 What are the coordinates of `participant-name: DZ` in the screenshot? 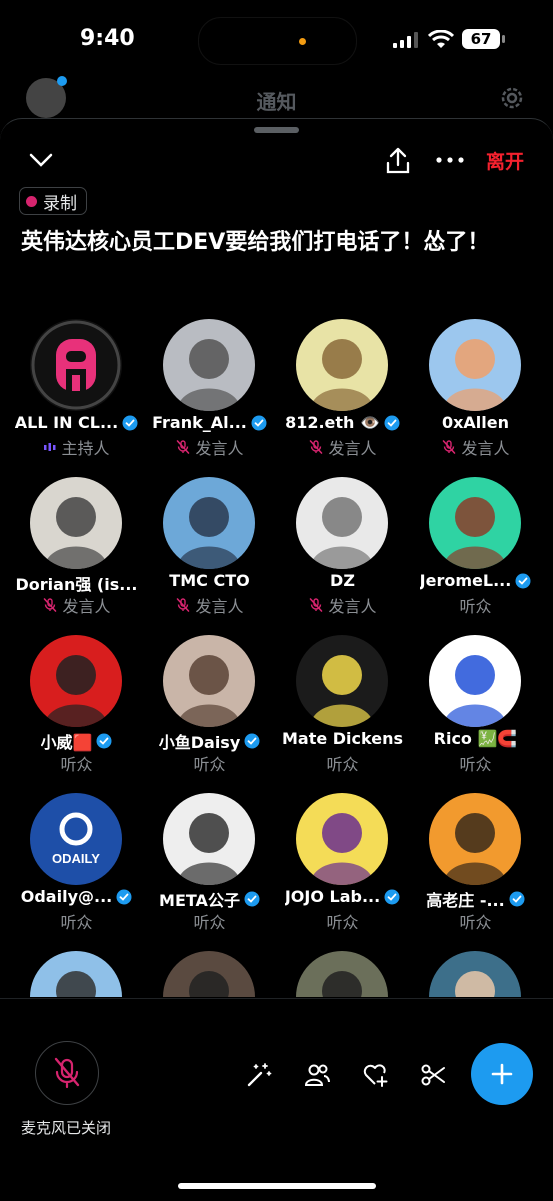 It's located at (342, 580).